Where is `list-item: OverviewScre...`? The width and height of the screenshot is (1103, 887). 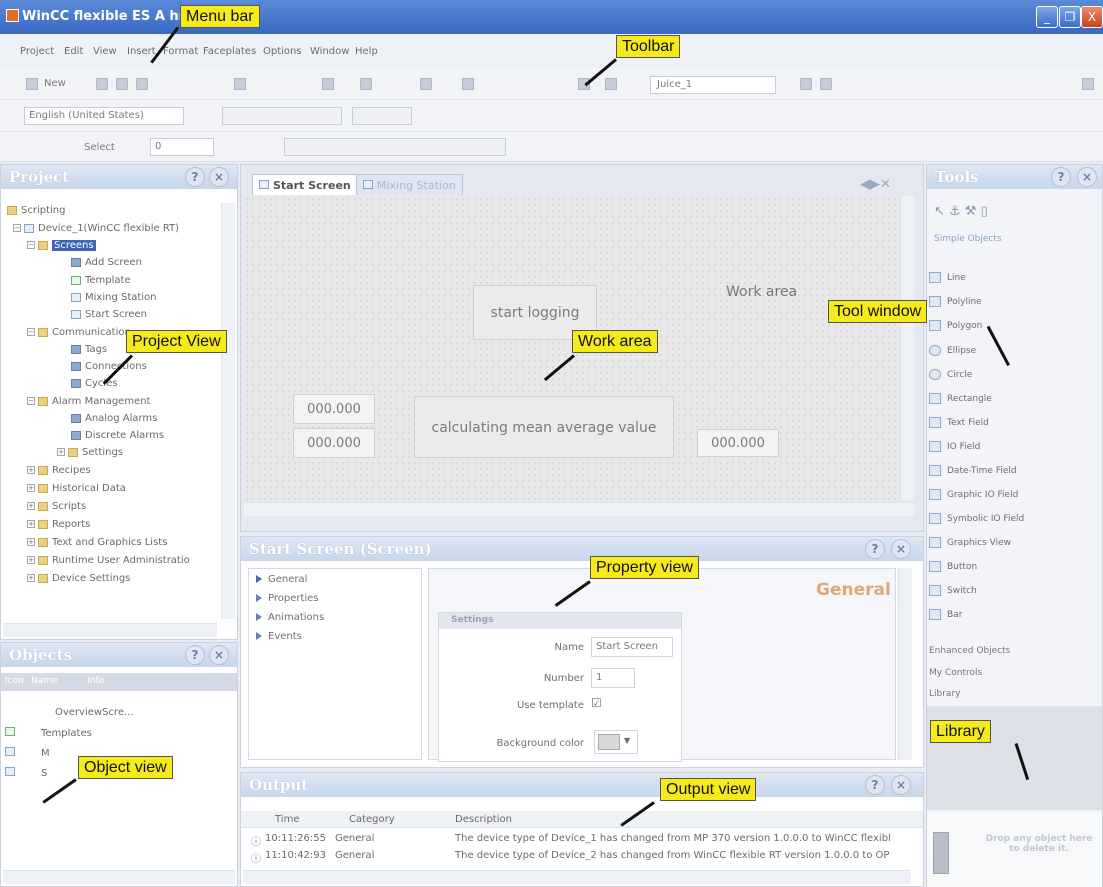
list-item: OverviewScre... is located at coordinates (94, 712).